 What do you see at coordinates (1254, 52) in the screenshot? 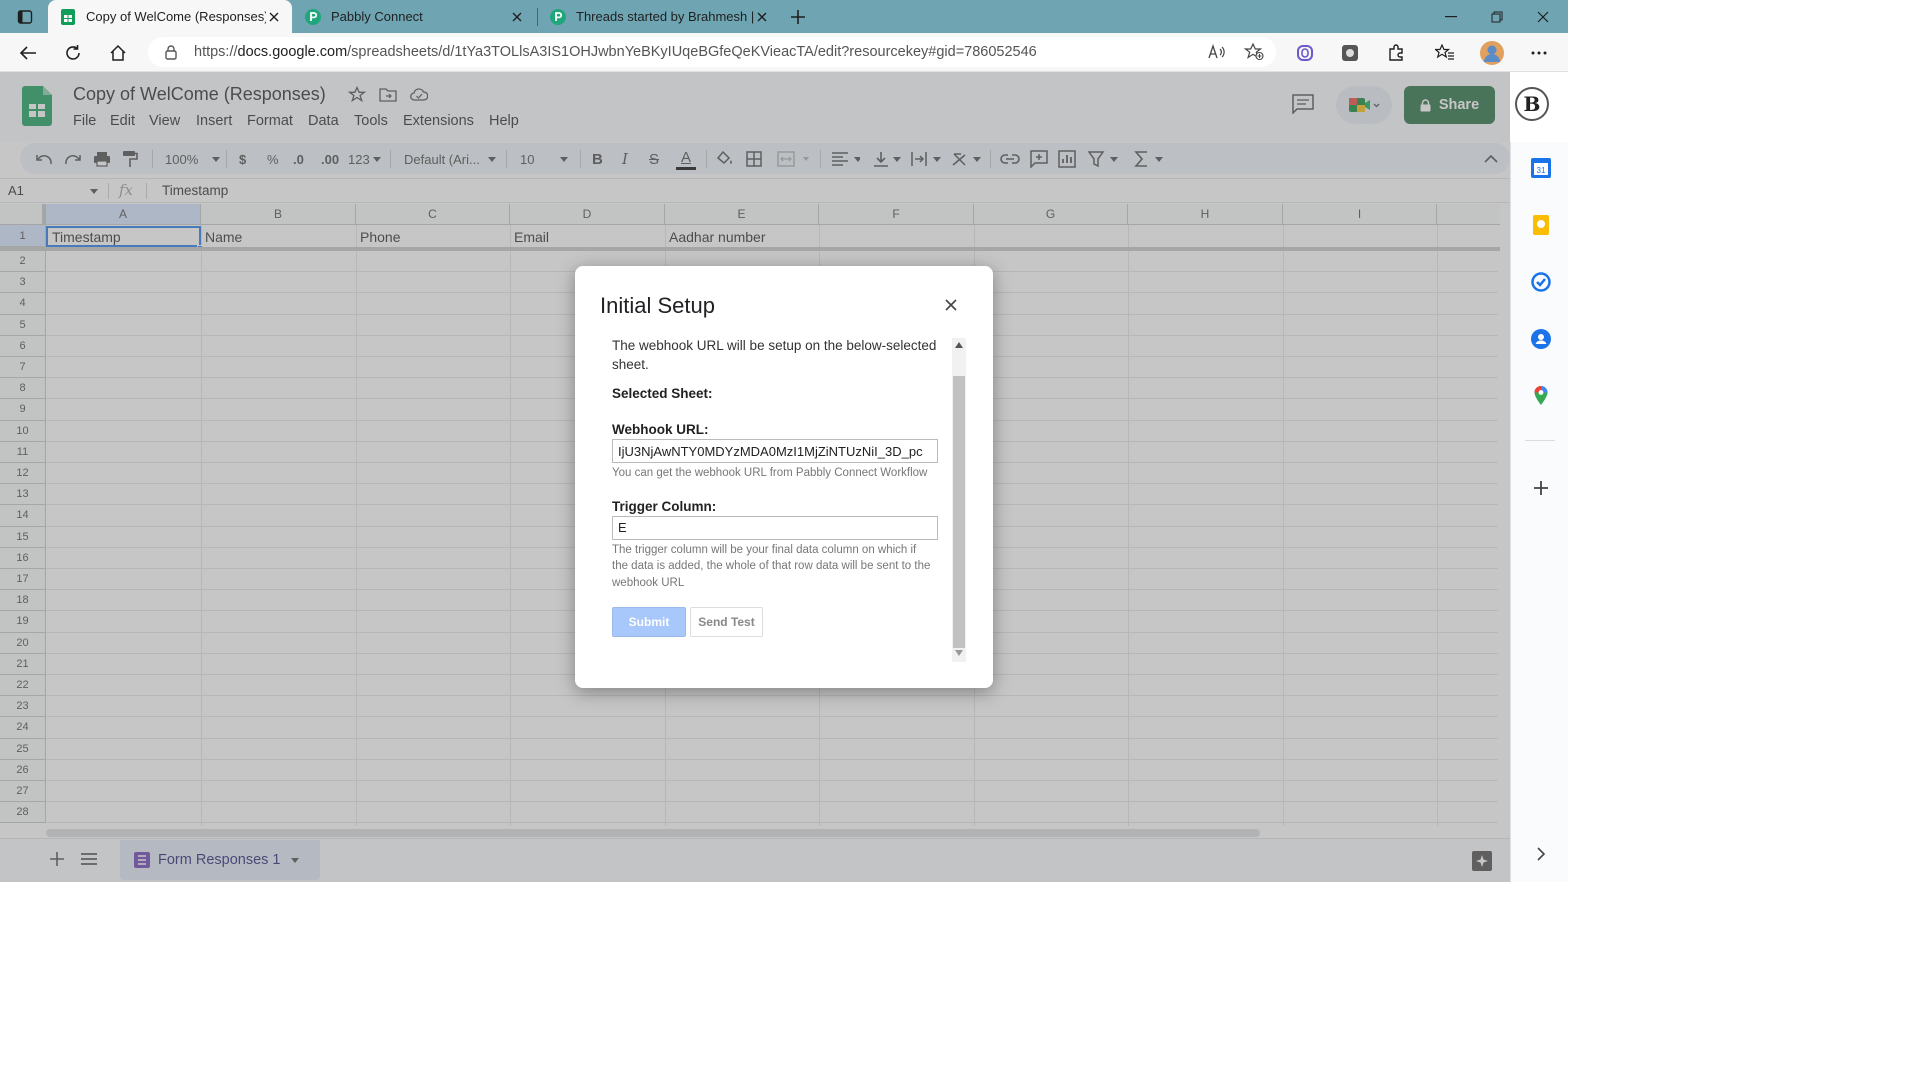
I see `favorite-add-icon` at bounding box center [1254, 52].